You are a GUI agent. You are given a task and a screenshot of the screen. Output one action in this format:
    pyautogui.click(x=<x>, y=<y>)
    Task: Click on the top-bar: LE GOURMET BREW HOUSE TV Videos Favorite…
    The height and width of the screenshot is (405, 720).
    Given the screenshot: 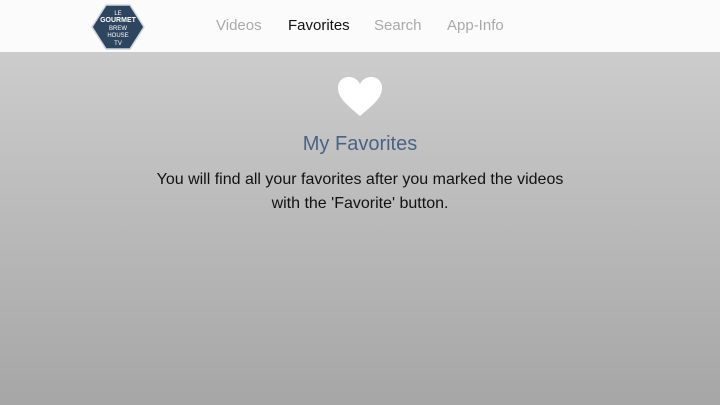 What is the action you would take?
    pyautogui.click(x=360, y=26)
    